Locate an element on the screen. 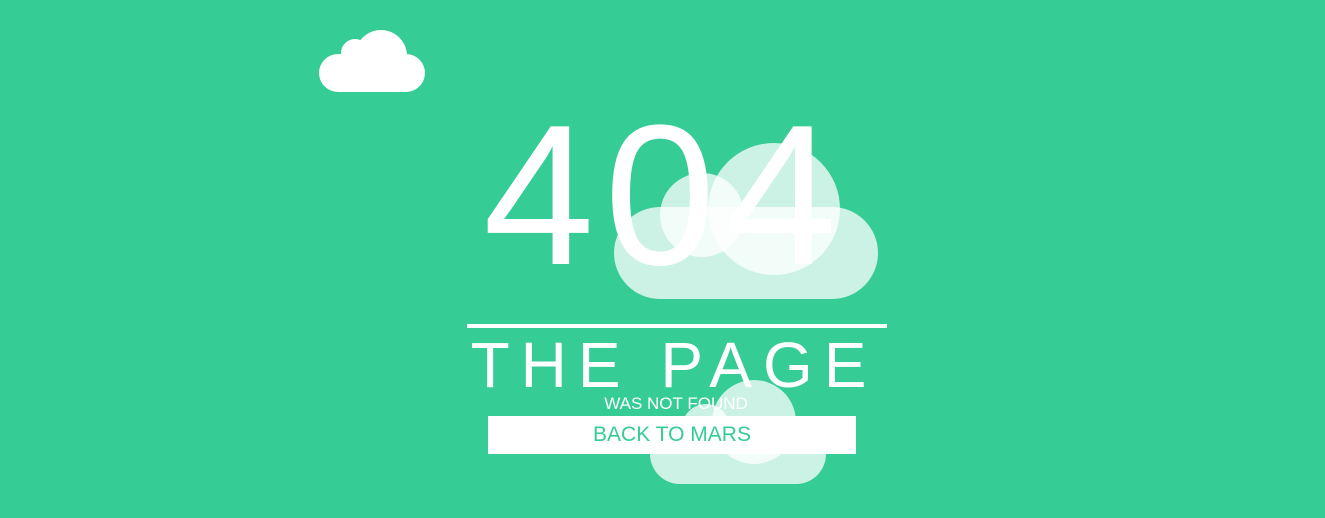 Image resolution: width=1325 pixels, height=518 pixels. error-subtitle: WAS NOT FOUND is located at coordinates (676, 403).